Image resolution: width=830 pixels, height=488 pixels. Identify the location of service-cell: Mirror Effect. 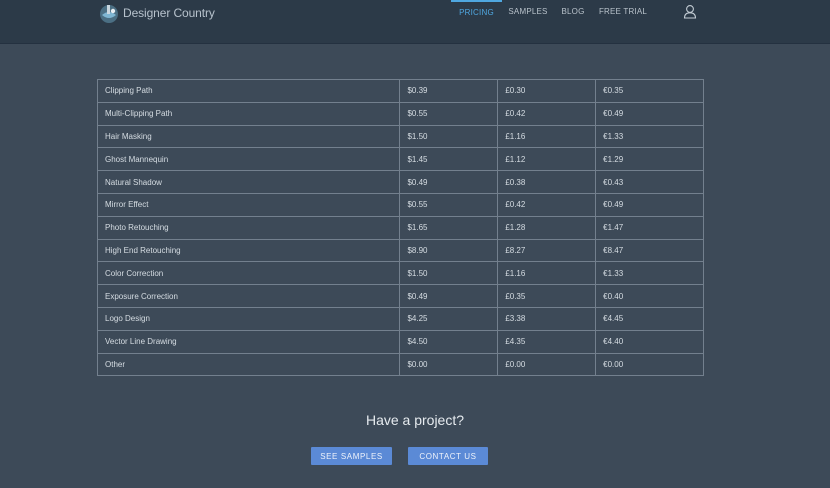
(248, 204).